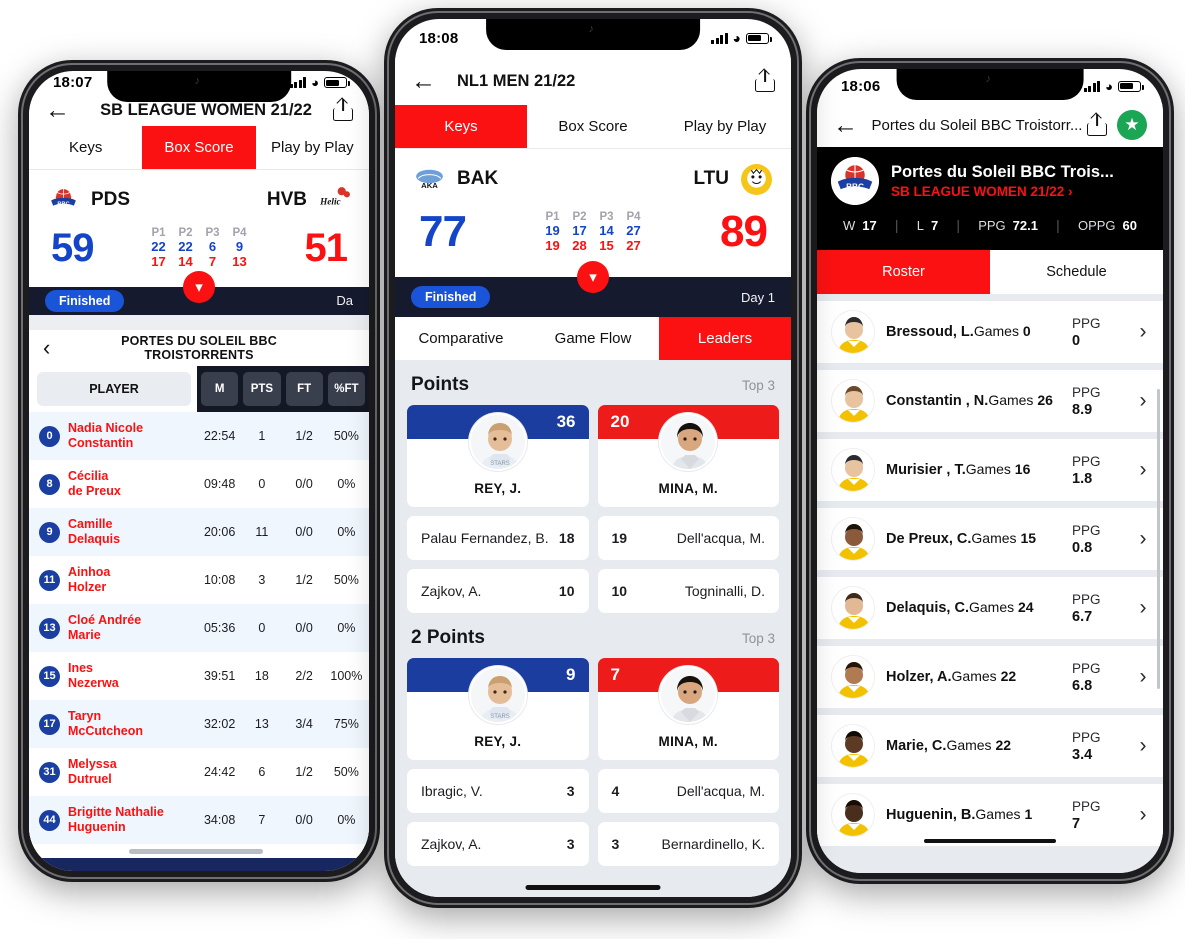  What do you see at coordinates (283, 484) in the screenshot?
I see `stat-cells: 09:48 0 0/0 0%` at bounding box center [283, 484].